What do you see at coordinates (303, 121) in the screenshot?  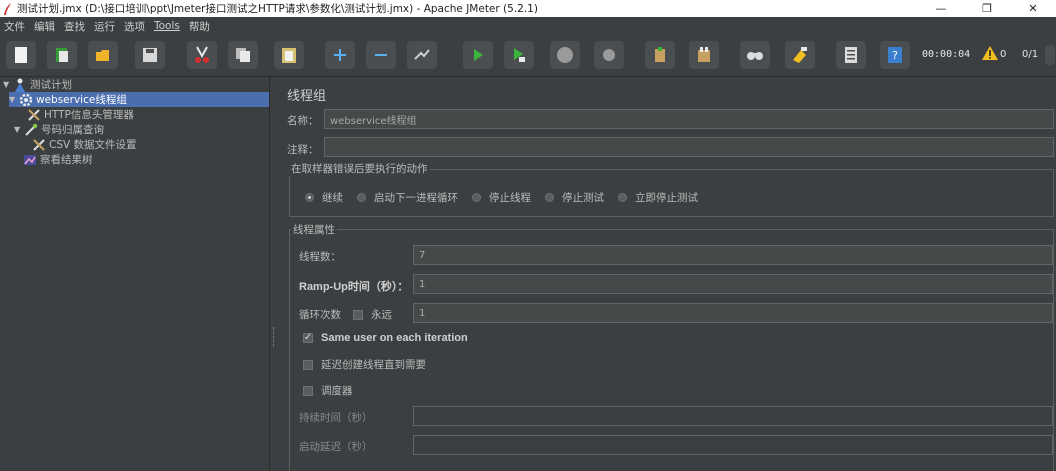 I see `name-label: 名称：` at bounding box center [303, 121].